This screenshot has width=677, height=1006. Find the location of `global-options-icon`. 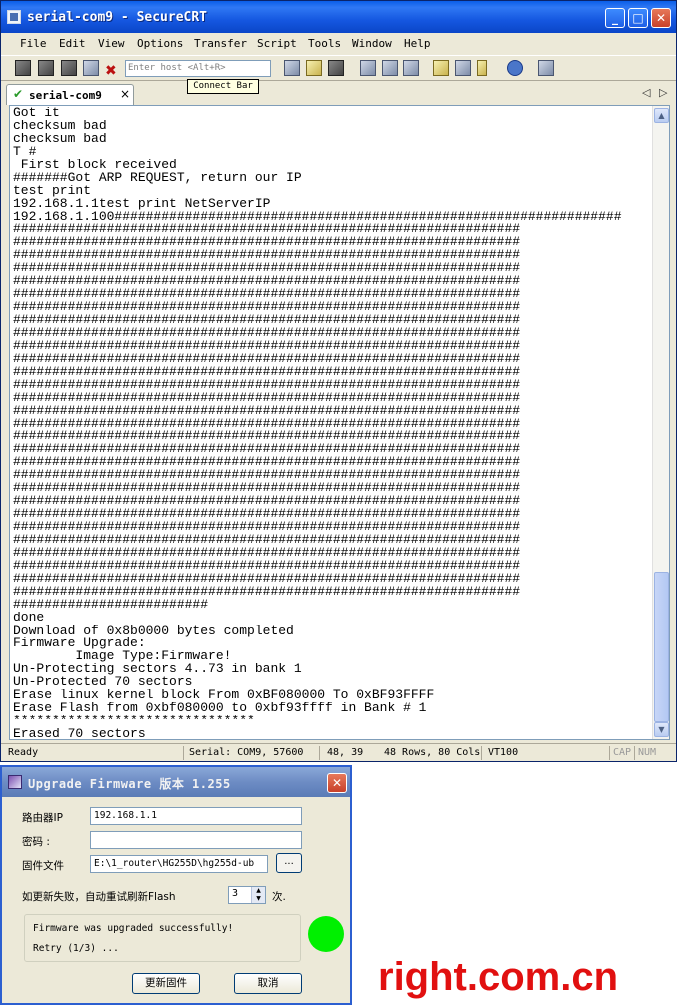

global-options-icon is located at coordinates (463, 68).